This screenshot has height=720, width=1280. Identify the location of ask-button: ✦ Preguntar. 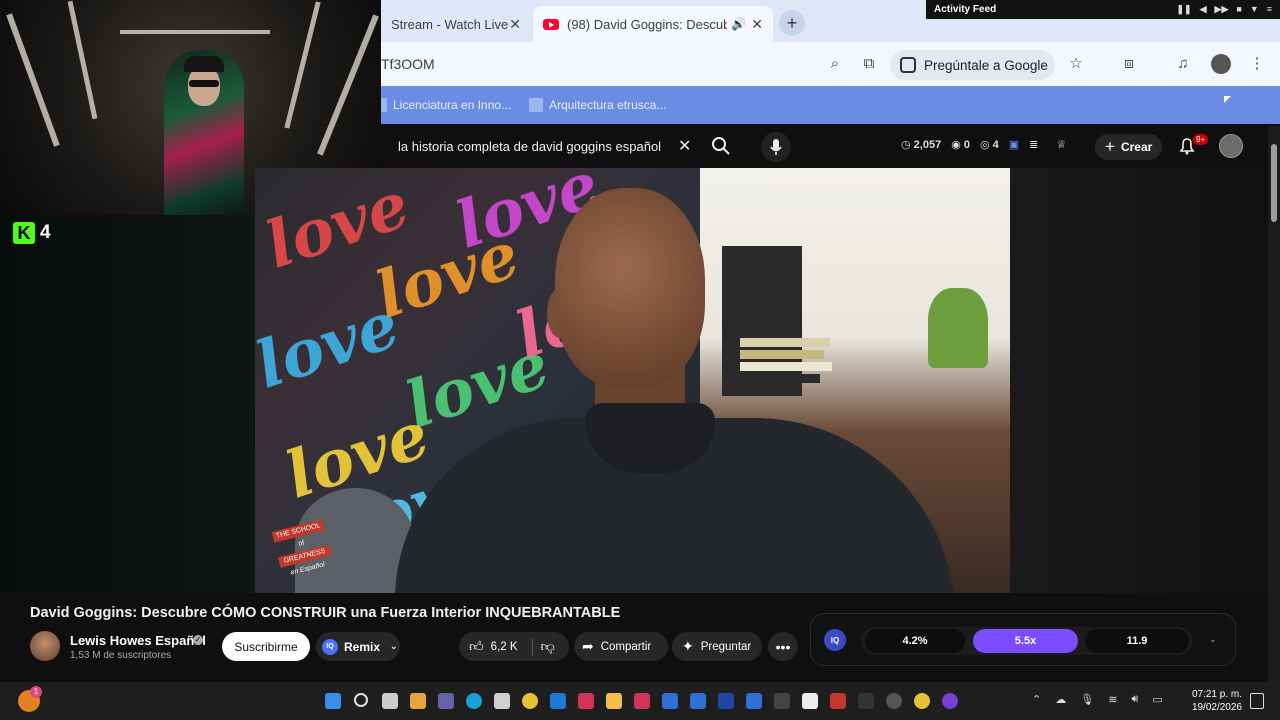
(717, 646).